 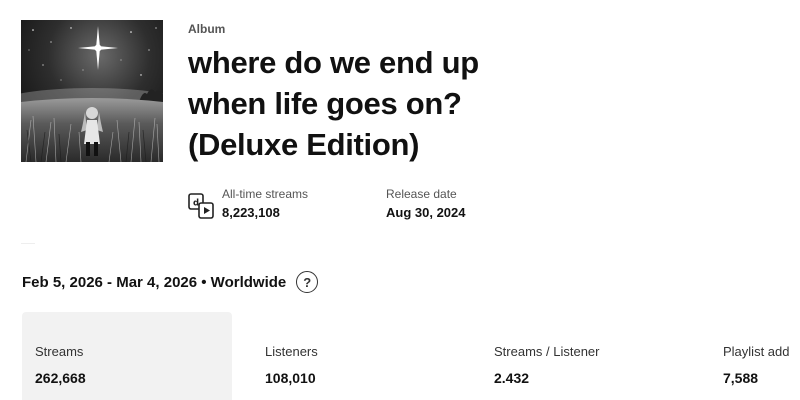 I want to click on date-range-text: Feb 5, 2026 - Mar 4, 2026 • Worldwide, so click(x=154, y=282).